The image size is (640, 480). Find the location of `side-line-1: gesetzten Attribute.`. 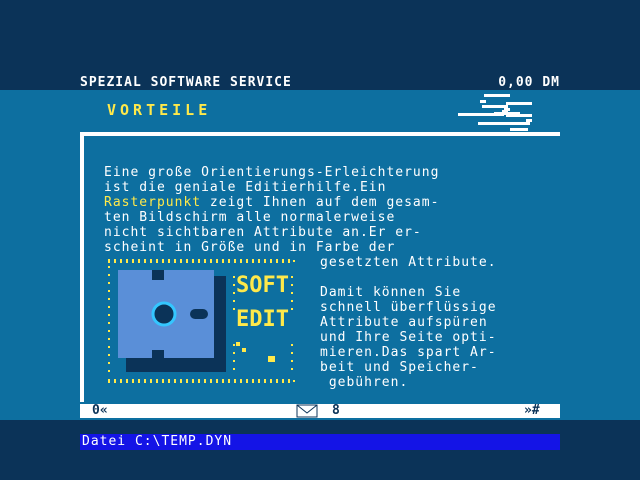

side-line-1: gesetzten Attribute. is located at coordinates (408, 262).